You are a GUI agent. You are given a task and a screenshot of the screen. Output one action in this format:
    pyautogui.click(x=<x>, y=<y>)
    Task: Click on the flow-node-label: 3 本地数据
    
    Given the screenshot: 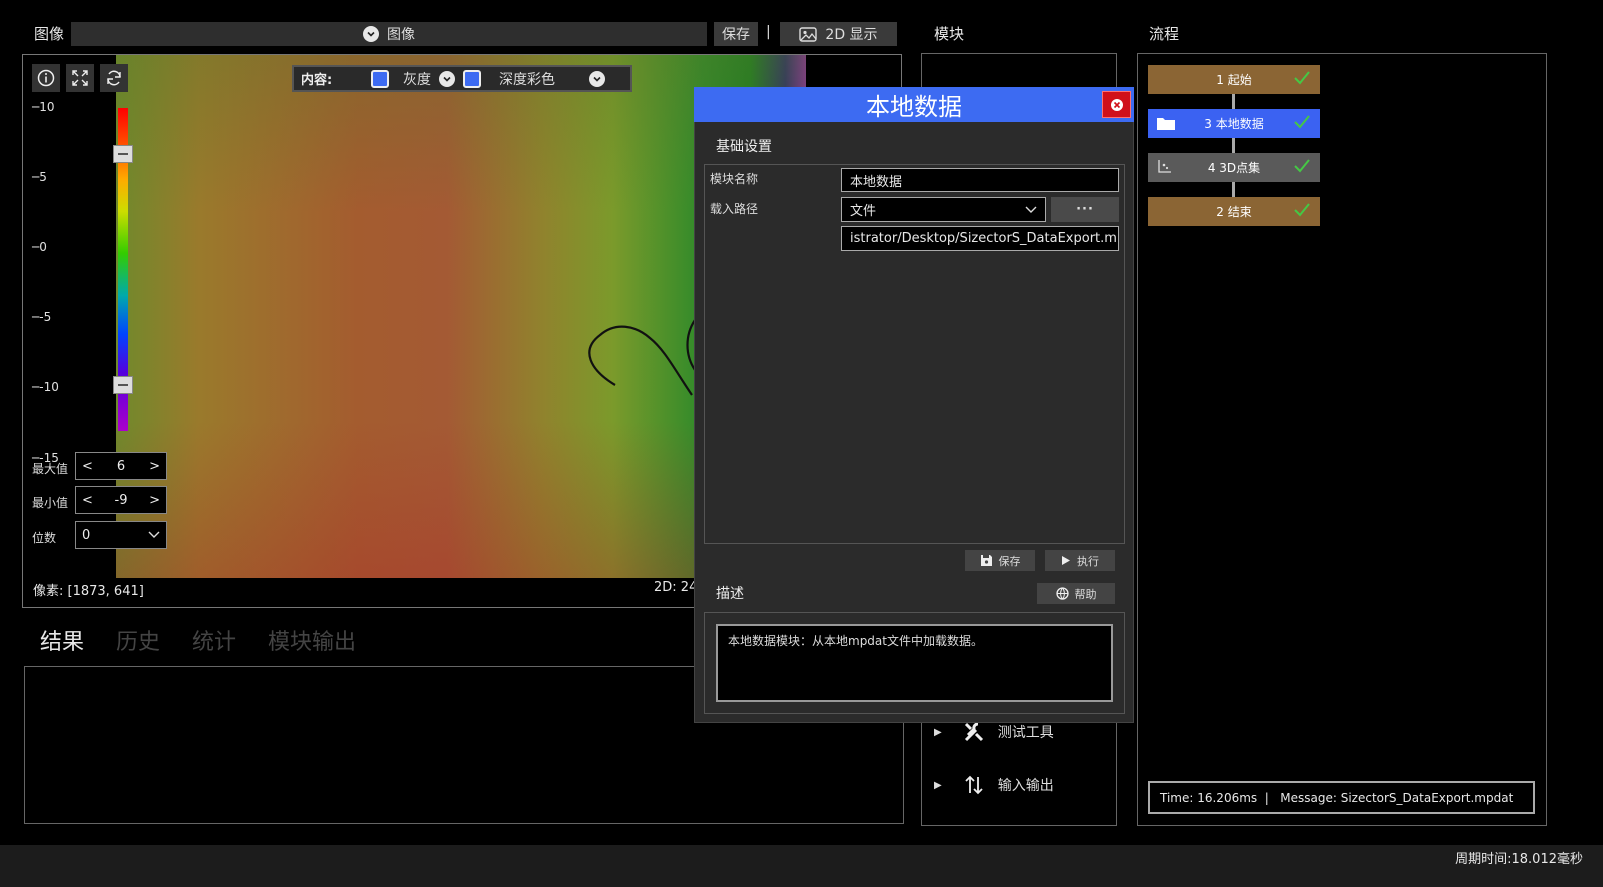 What is the action you would take?
    pyautogui.click(x=1234, y=124)
    